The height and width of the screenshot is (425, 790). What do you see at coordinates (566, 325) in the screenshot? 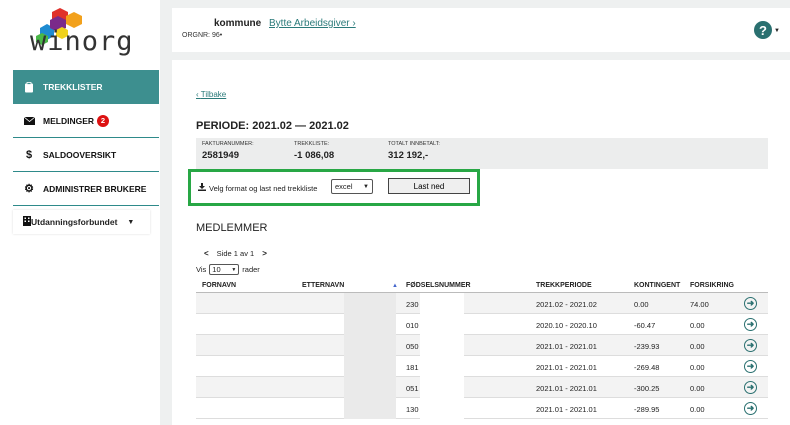
I see `cell-trekkperiode: 2020.10 - 2020.10` at bounding box center [566, 325].